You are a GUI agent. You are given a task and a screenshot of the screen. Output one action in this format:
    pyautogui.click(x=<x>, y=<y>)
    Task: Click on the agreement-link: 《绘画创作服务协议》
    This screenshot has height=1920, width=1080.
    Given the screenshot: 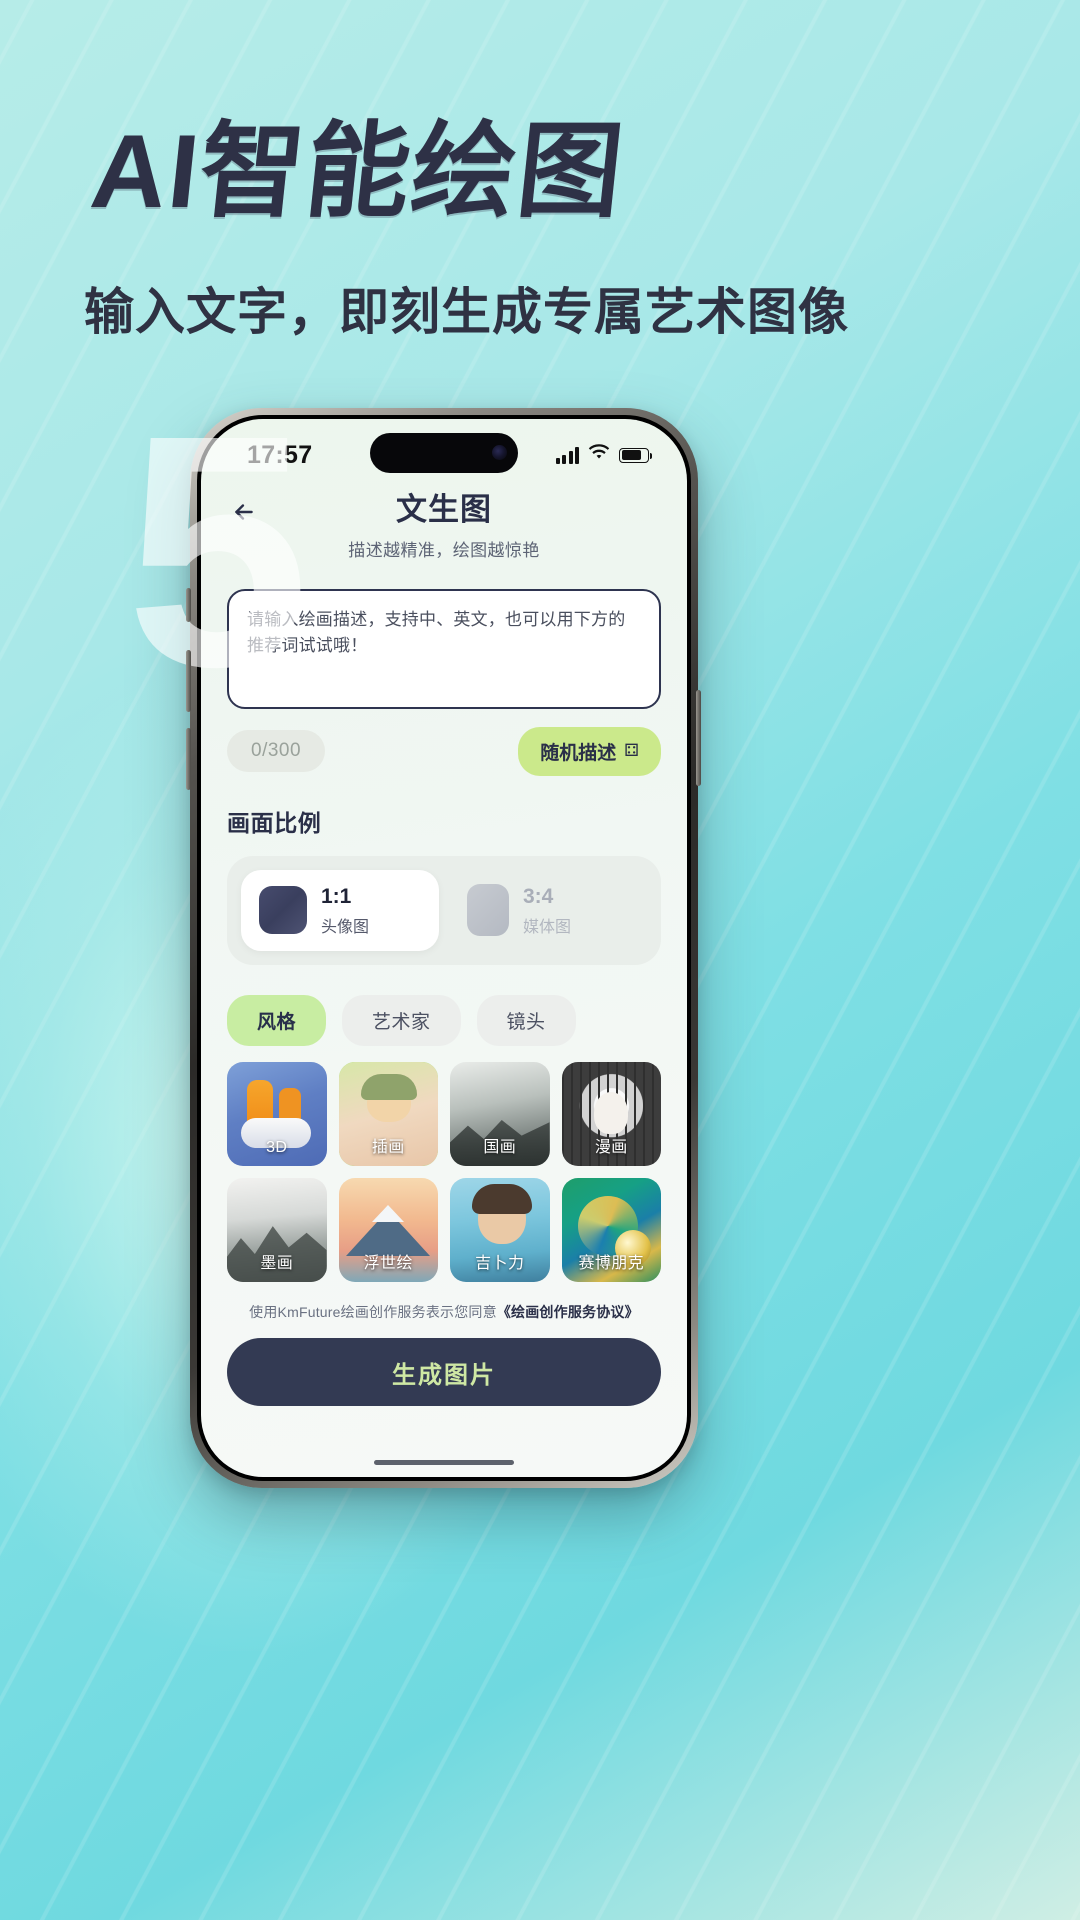 What is the action you would take?
    pyautogui.click(x=568, y=1312)
    